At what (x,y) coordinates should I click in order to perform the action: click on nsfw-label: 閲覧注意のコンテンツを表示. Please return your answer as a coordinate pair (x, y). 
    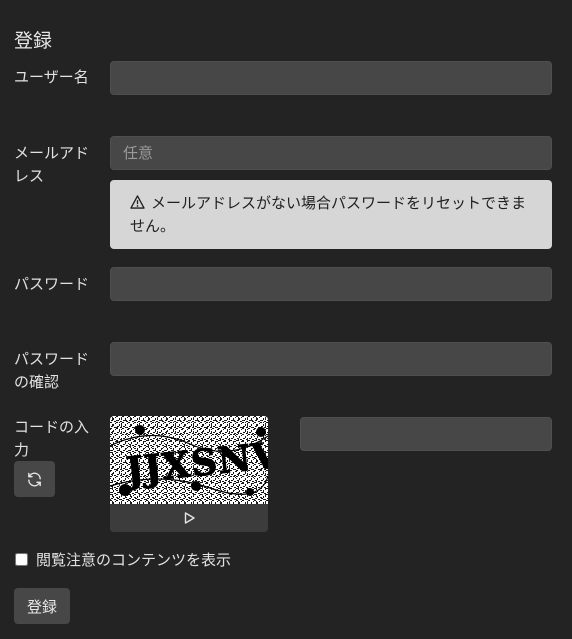
    Looking at the image, I should click on (134, 560).